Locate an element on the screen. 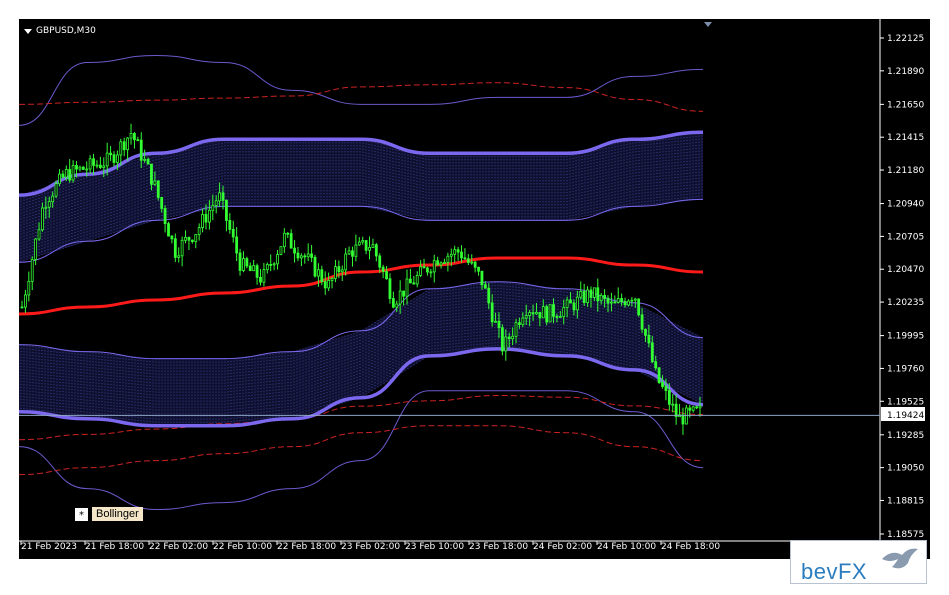 The width and height of the screenshot is (949, 595). time-tick-label: 22 Feb 10:00 is located at coordinates (242, 547).